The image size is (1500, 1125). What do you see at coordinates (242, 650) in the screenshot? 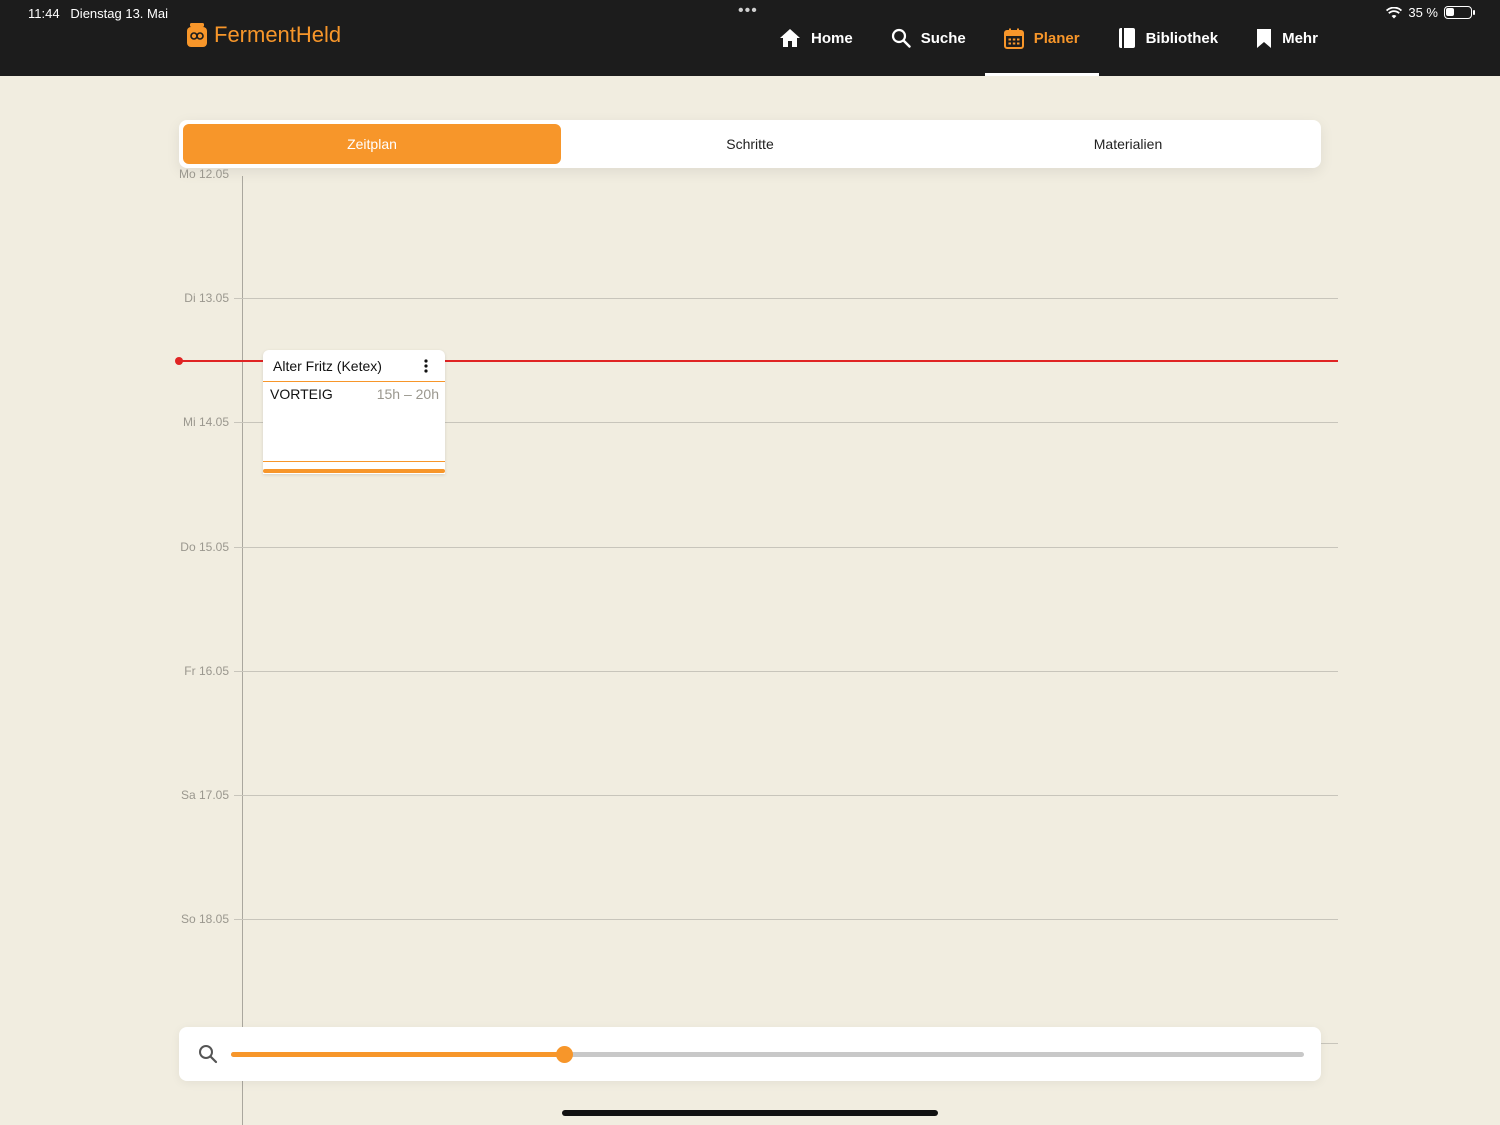
I see `timeline-axis` at bounding box center [242, 650].